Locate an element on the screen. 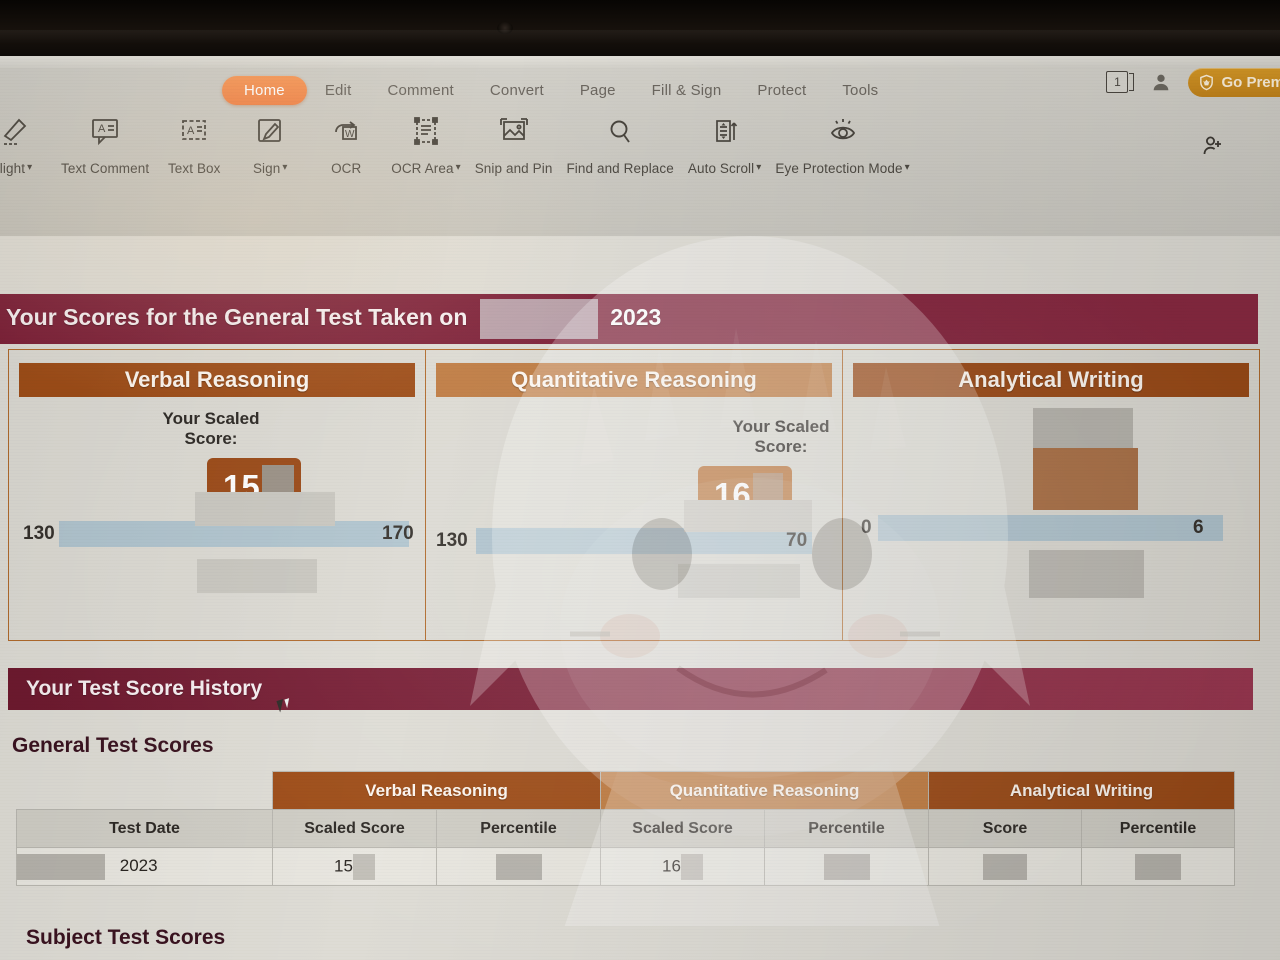 Image resolution: width=1280 pixels, height=960 pixels. redacted-verbal-scaled-digit is located at coordinates (363, 866).